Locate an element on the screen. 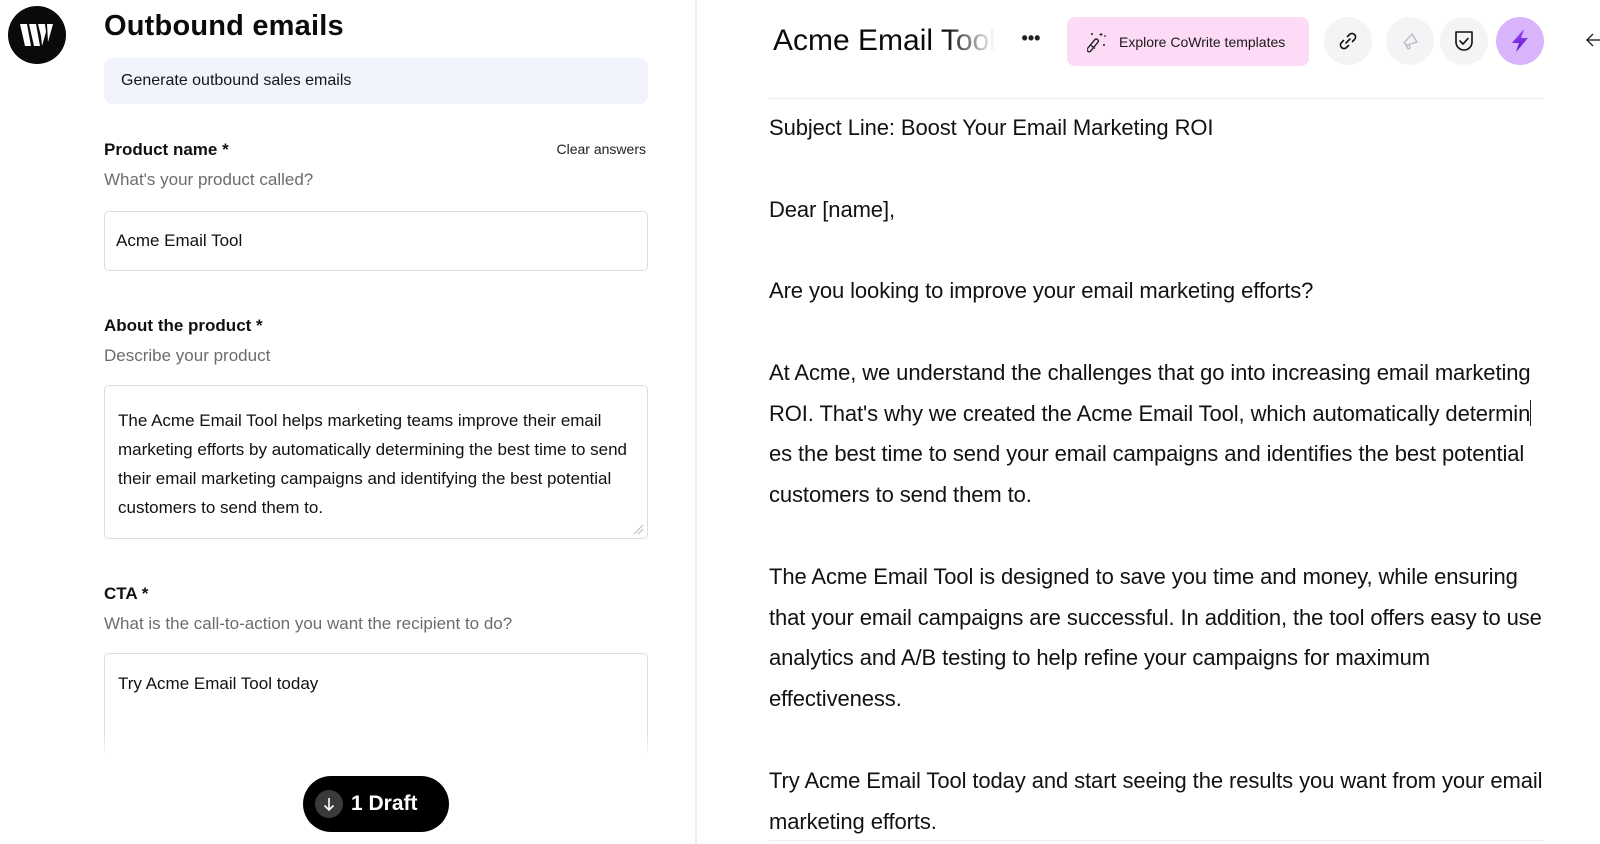  cta-label: CTA * is located at coordinates (126, 593).